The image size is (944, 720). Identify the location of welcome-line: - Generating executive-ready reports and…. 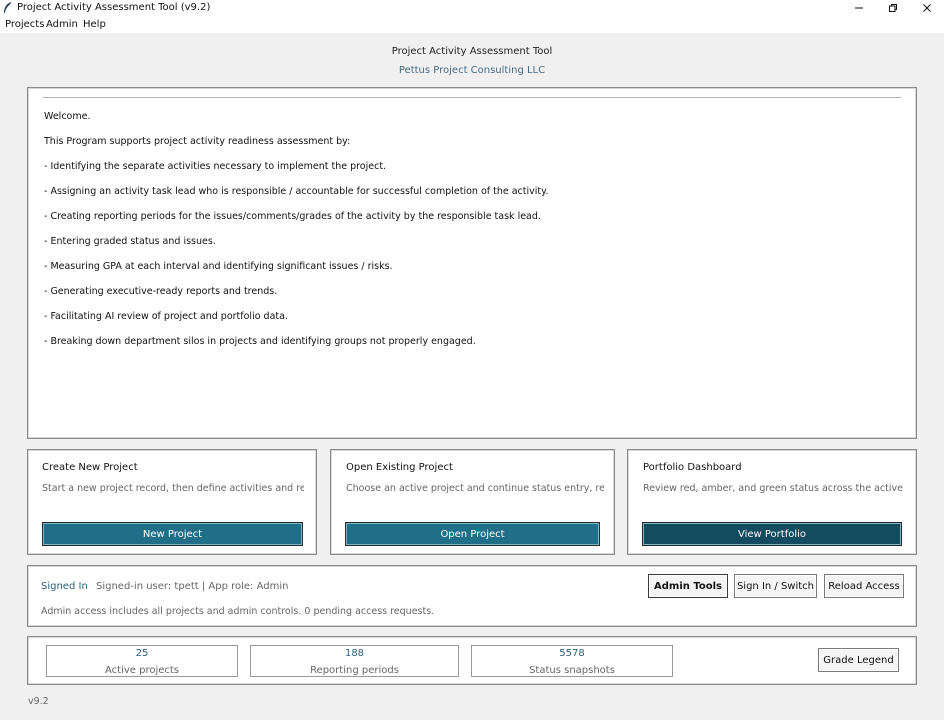
(161, 291).